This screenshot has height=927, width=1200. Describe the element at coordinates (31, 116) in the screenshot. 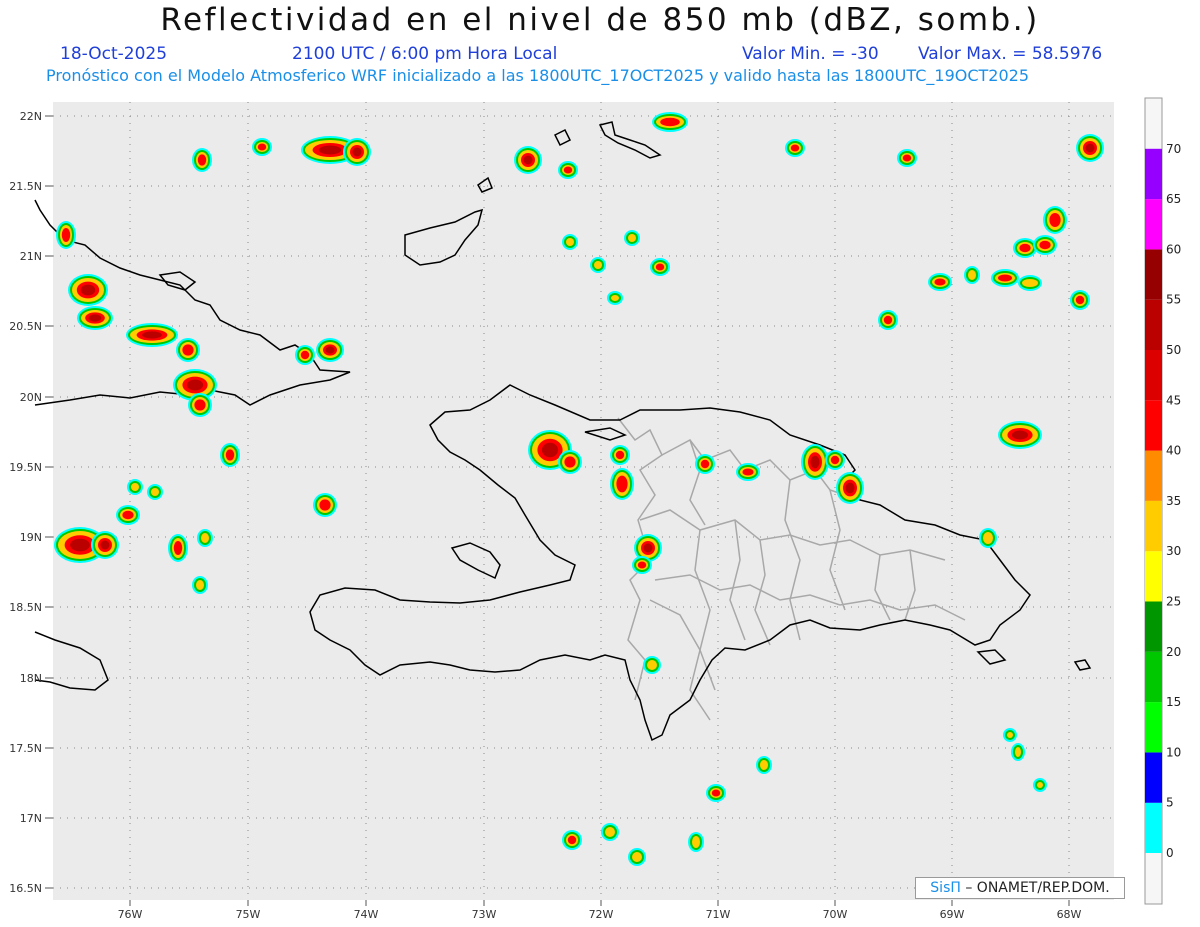

I see `lat-label: 22N` at that location.